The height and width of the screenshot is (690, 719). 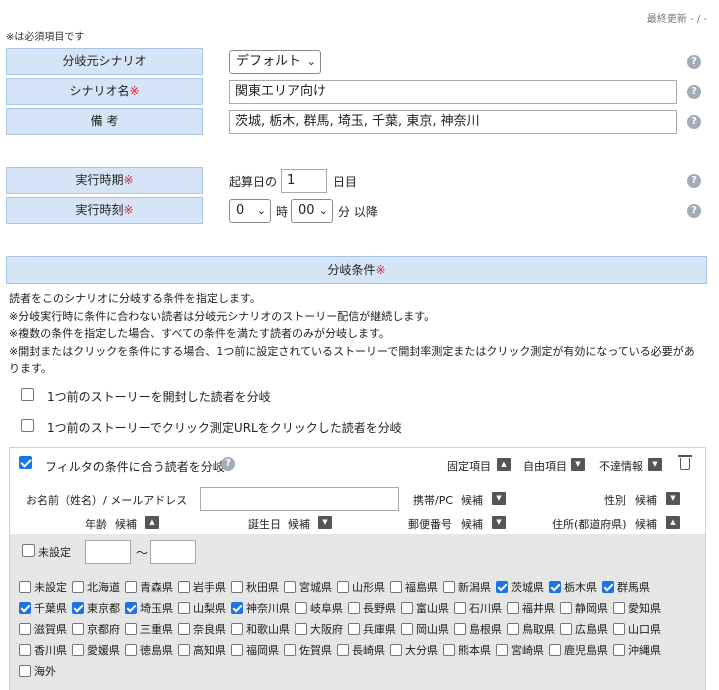 What do you see at coordinates (43, 650) in the screenshot?
I see `prefecture-option: 香川県` at bounding box center [43, 650].